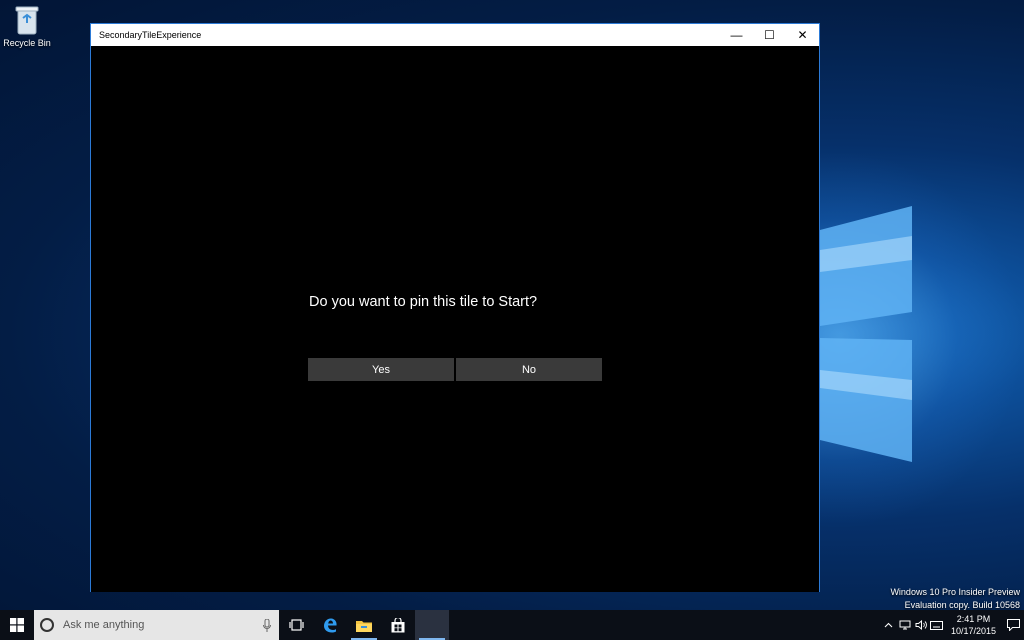 This screenshot has width=1024, height=640. I want to click on running-app-button, so click(432, 625).